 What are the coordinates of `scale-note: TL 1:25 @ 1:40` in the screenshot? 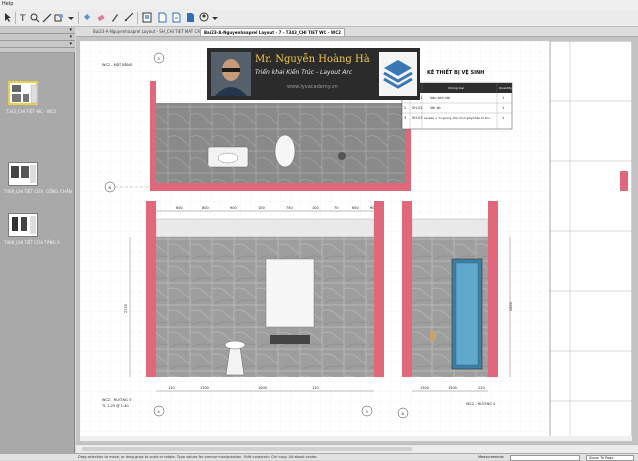 It's located at (115, 406).